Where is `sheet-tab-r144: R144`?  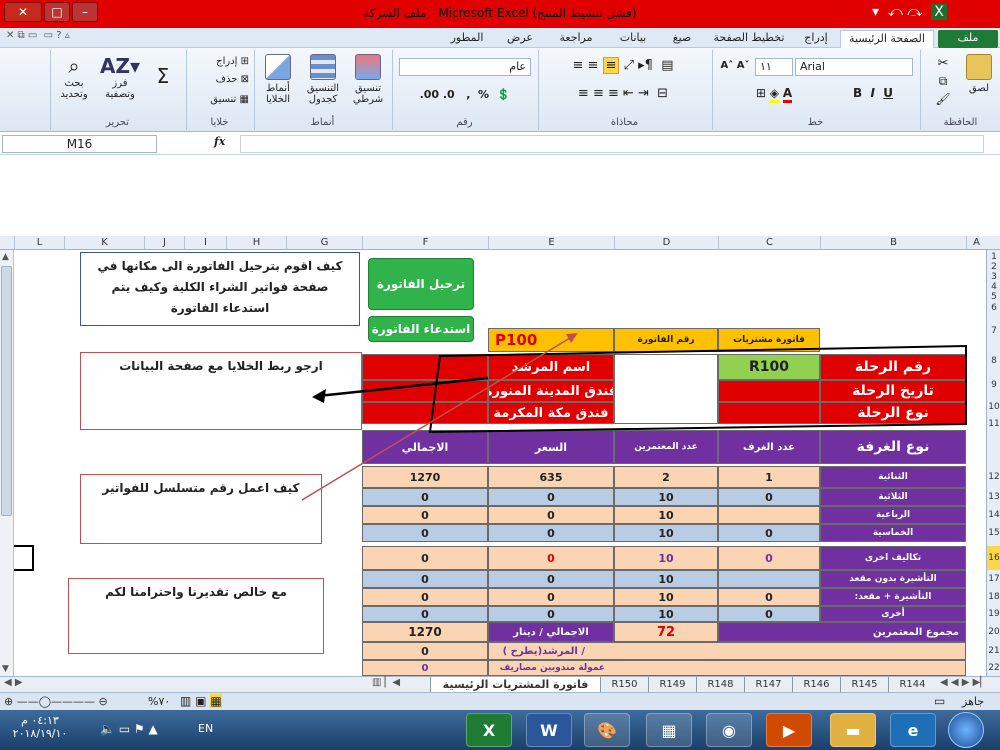
sheet-tab-r144: R144 is located at coordinates (912, 684).